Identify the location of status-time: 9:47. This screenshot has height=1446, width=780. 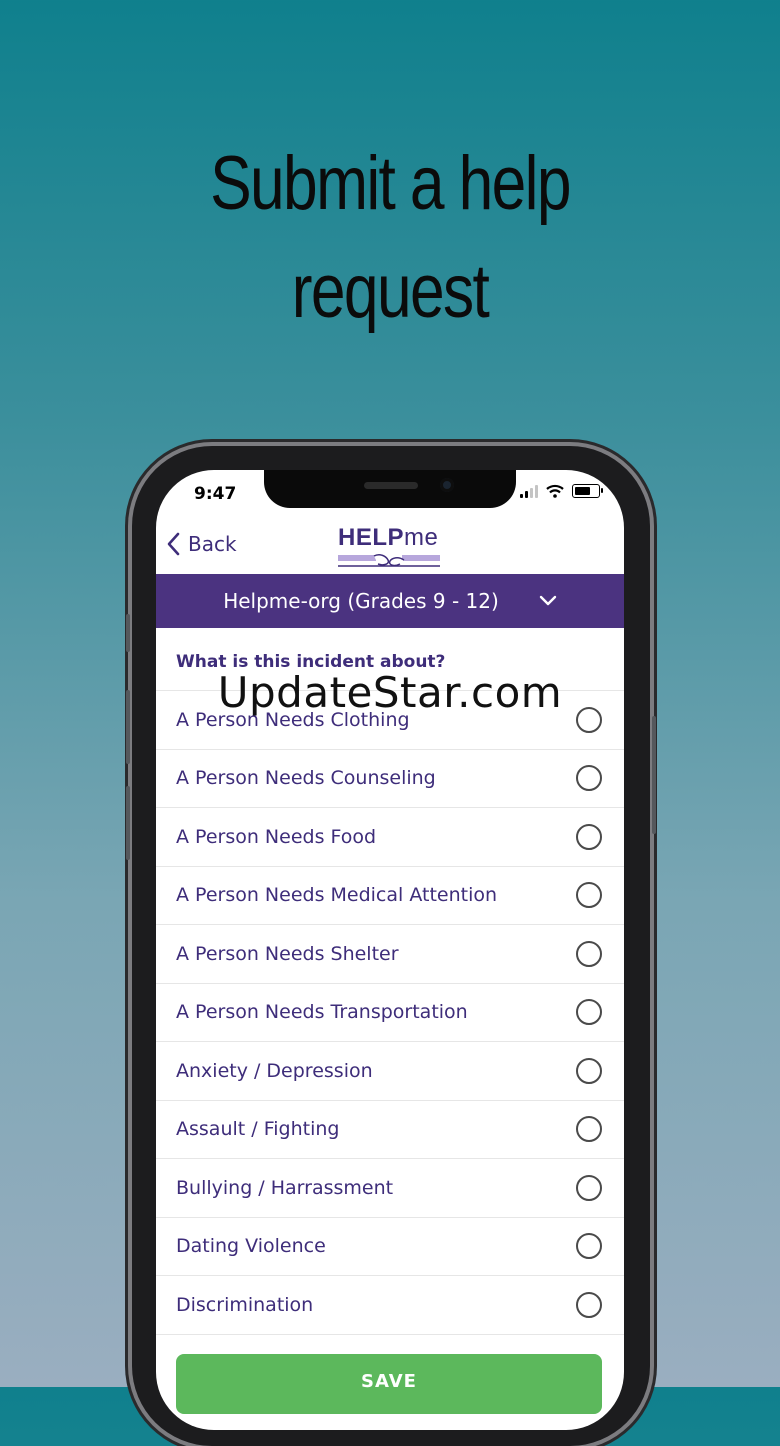
(215, 494).